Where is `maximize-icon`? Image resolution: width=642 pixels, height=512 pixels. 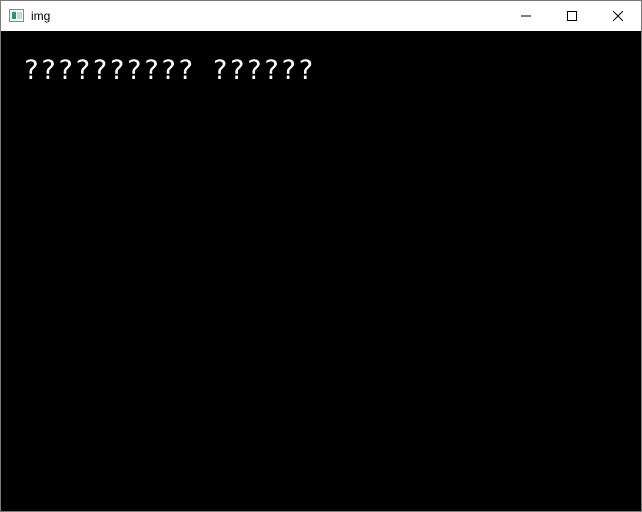 maximize-icon is located at coordinates (572, 16).